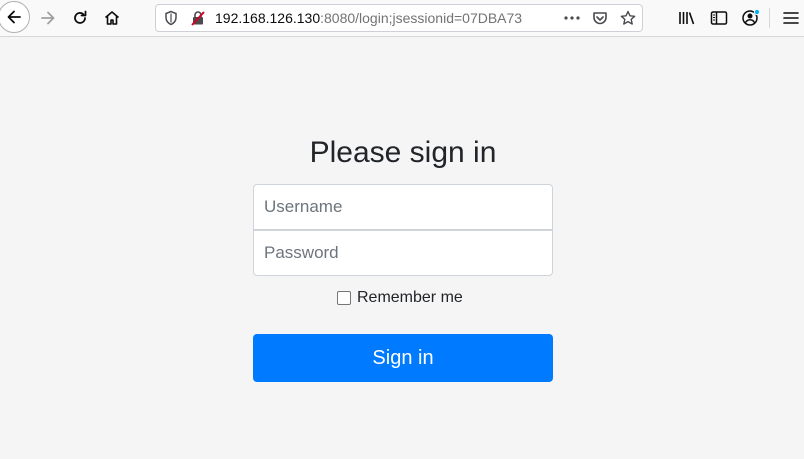  I want to click on remember-me-label: Remember me, so click(410, 297).